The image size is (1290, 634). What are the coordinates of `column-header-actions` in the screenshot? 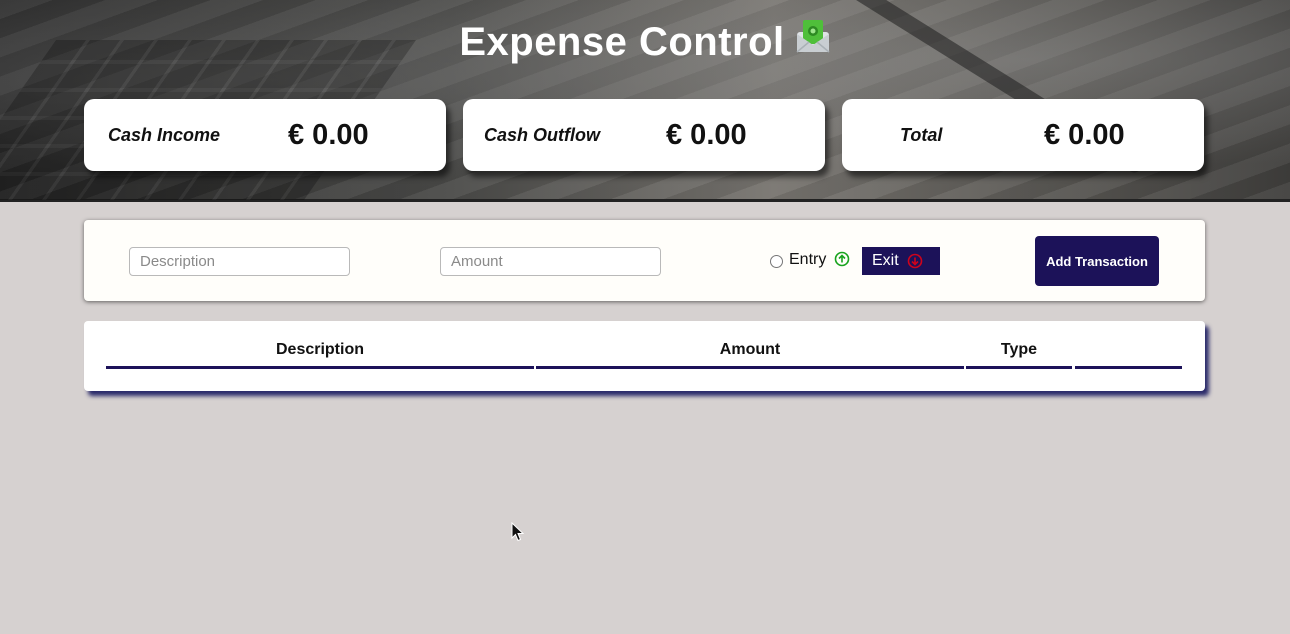 It's located at (1128, 355).